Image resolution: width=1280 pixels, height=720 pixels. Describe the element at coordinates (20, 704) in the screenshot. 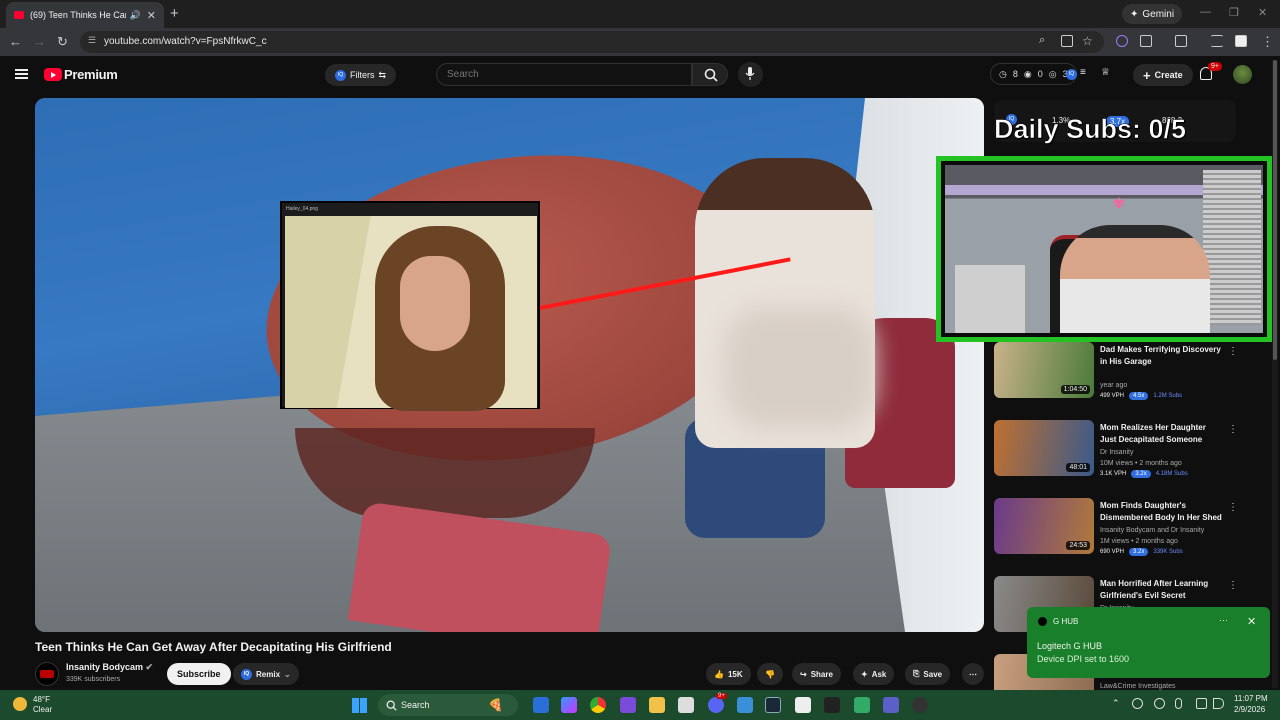

I see `moon-weather-icon` at that location.